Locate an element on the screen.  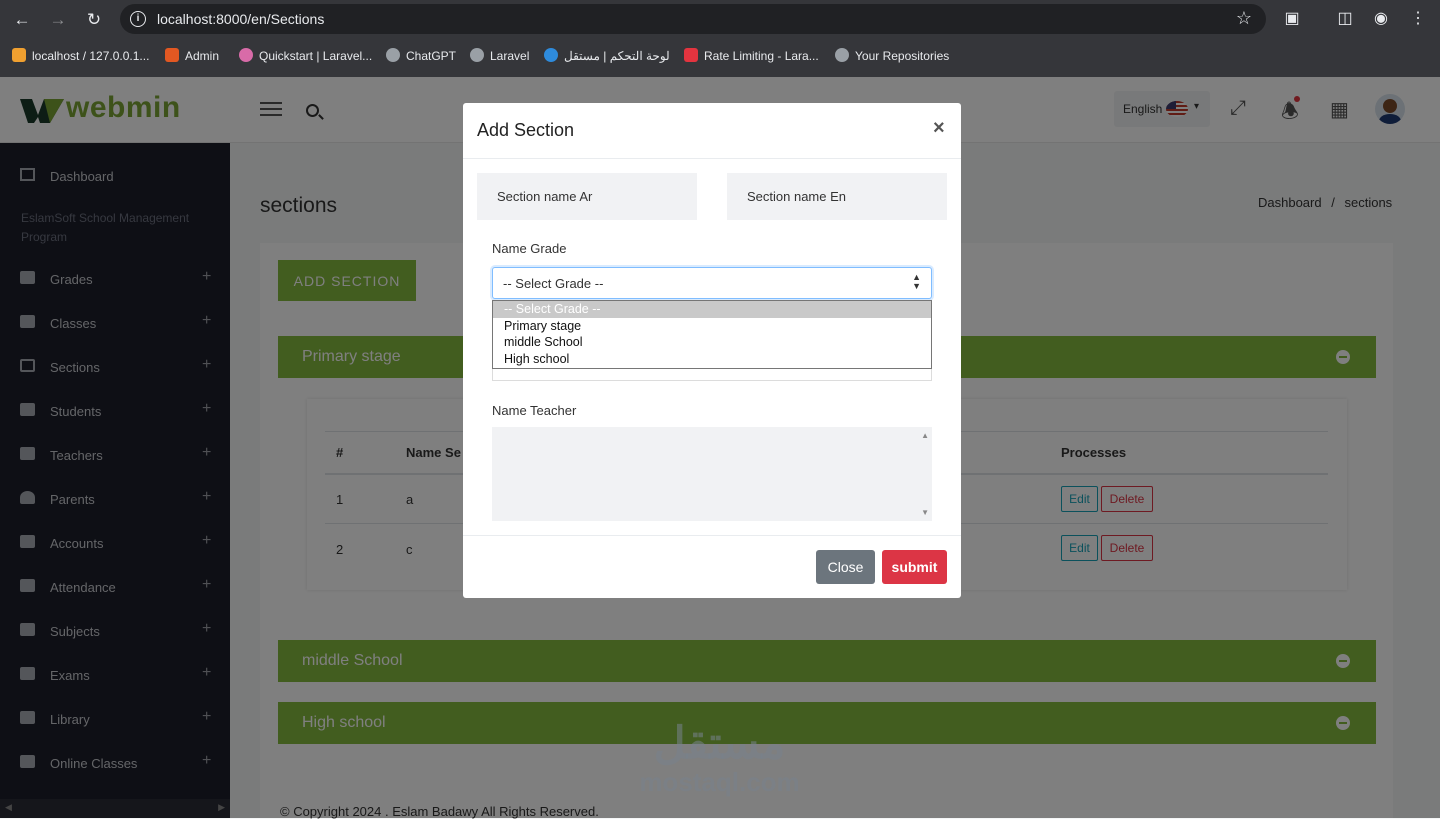
address-bar: i localhost:8000/en/Sections ☆ is located at coordinates (693, 19).